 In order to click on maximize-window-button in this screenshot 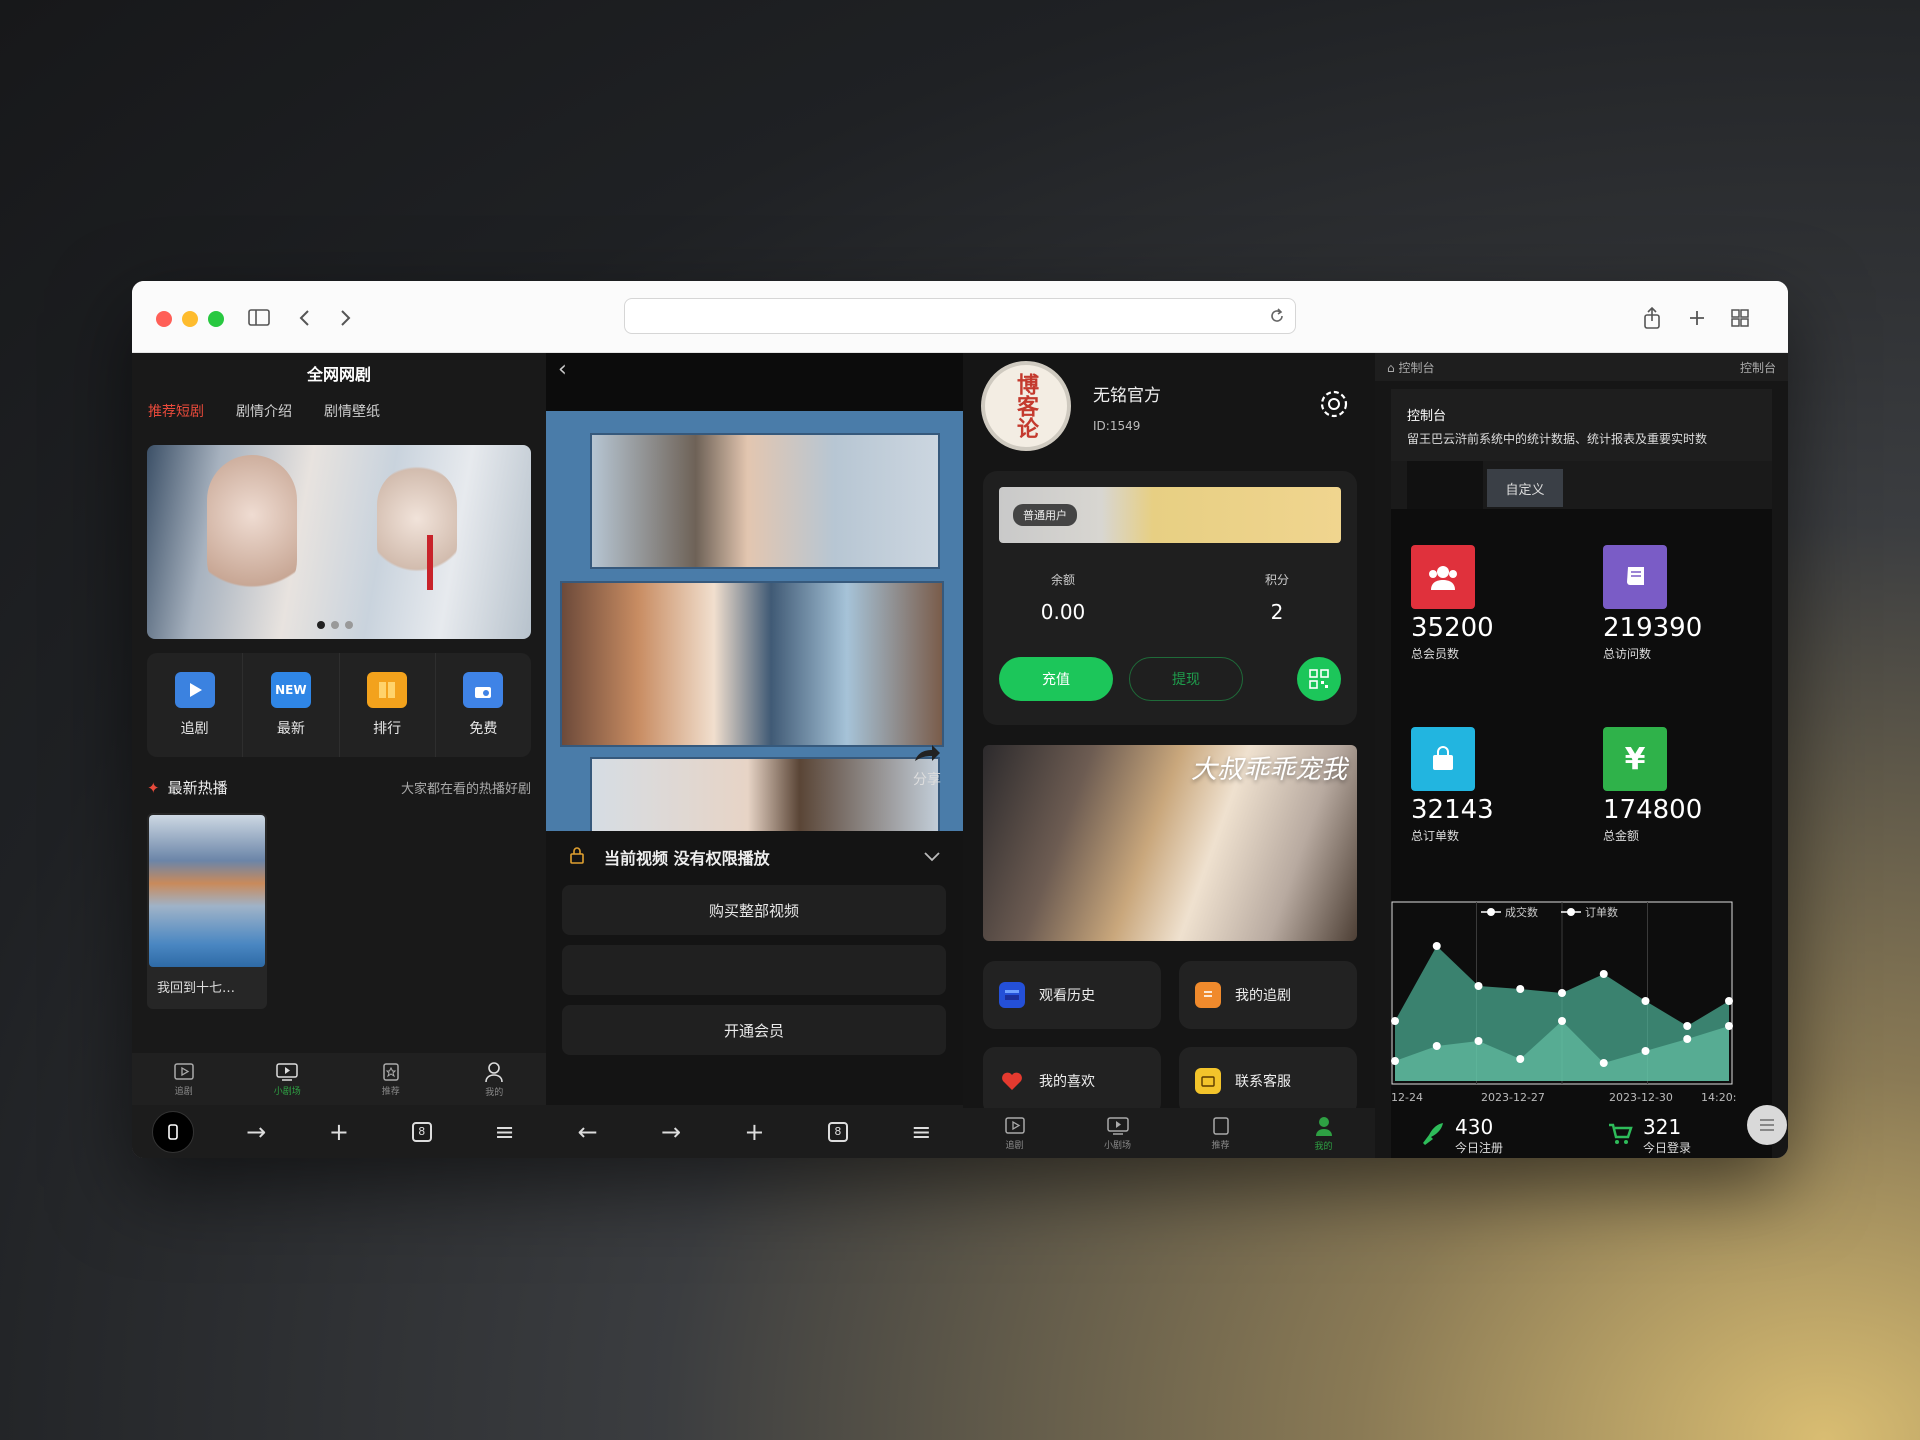, I will do `click(216, 319)`.